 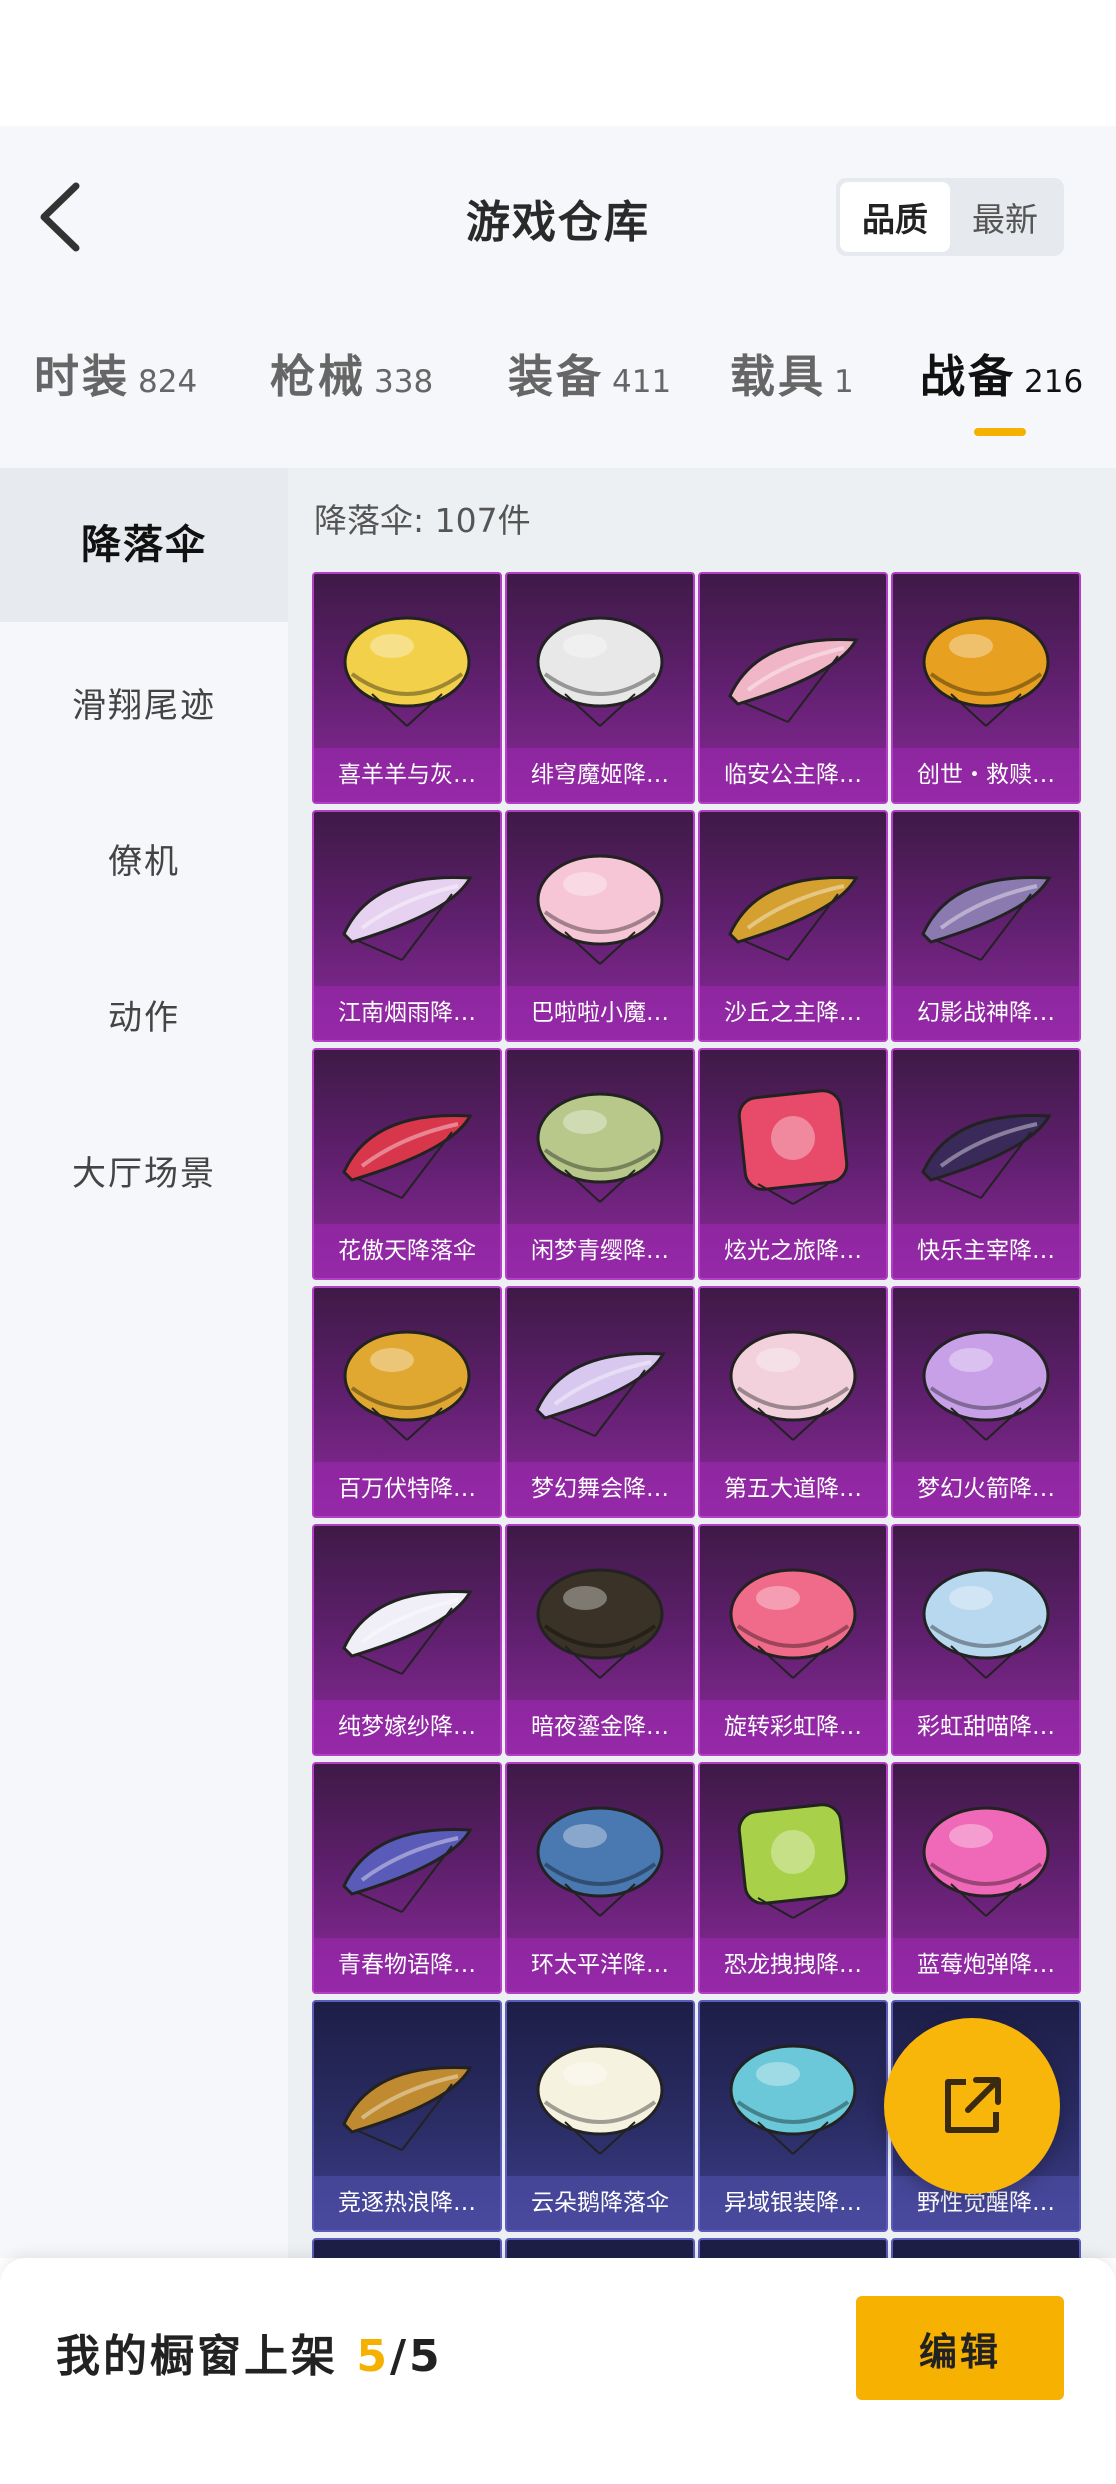 I want to click on edit-button: 编辑, so click(x=960, y=2348).